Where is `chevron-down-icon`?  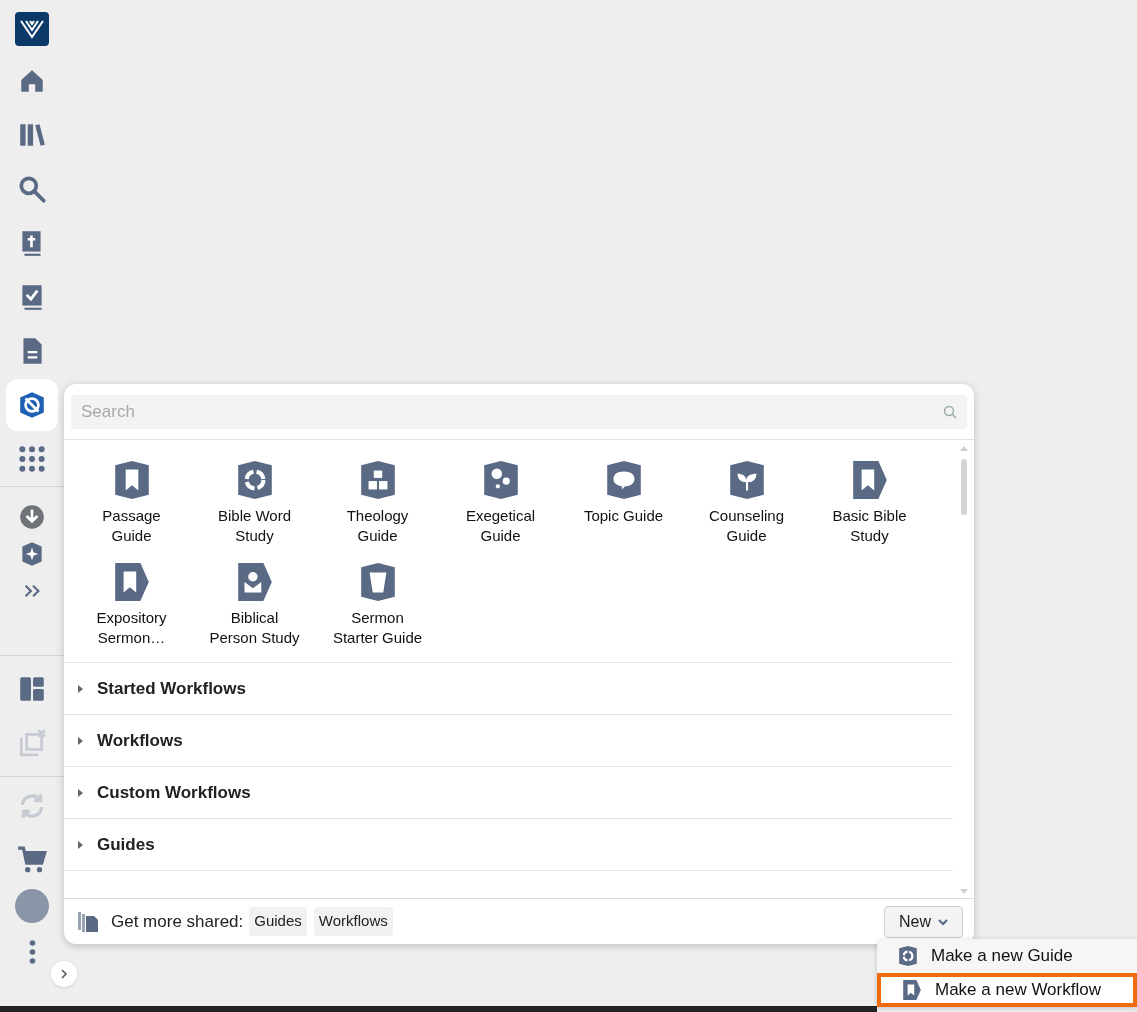
chevron-down-icon is located at coordinates (943, 921).